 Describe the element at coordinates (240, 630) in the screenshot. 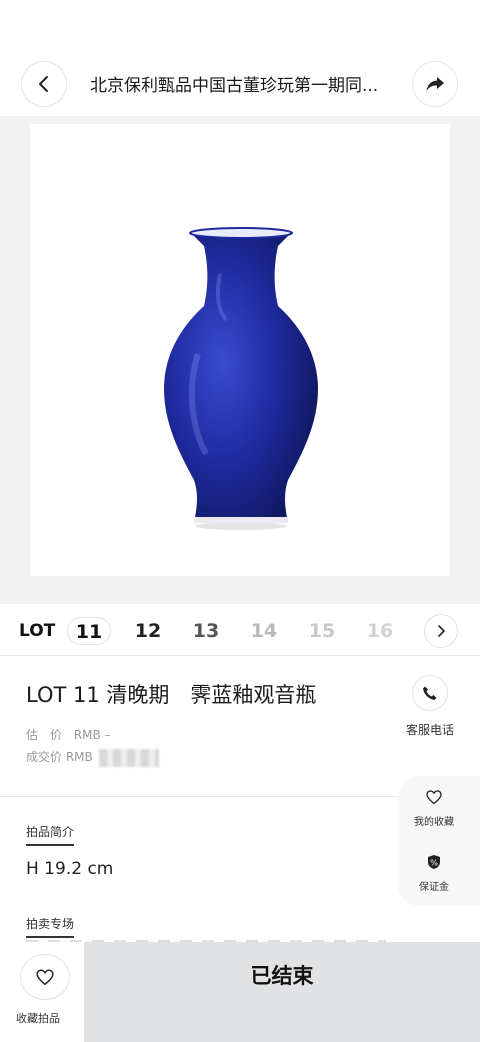

I see `lot-selector-bar: LOT 11 12 13 14 15 16` at that location.